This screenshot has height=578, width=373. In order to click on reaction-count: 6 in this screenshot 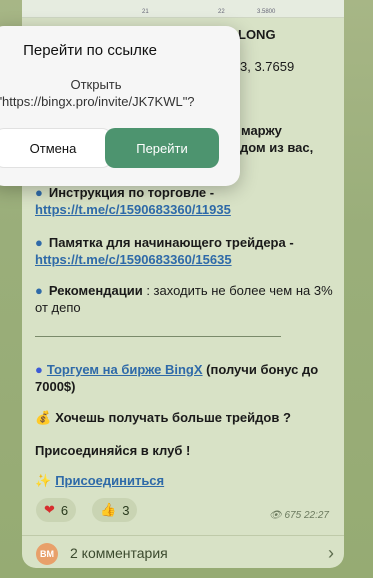, I will do `click(64, 510)`.